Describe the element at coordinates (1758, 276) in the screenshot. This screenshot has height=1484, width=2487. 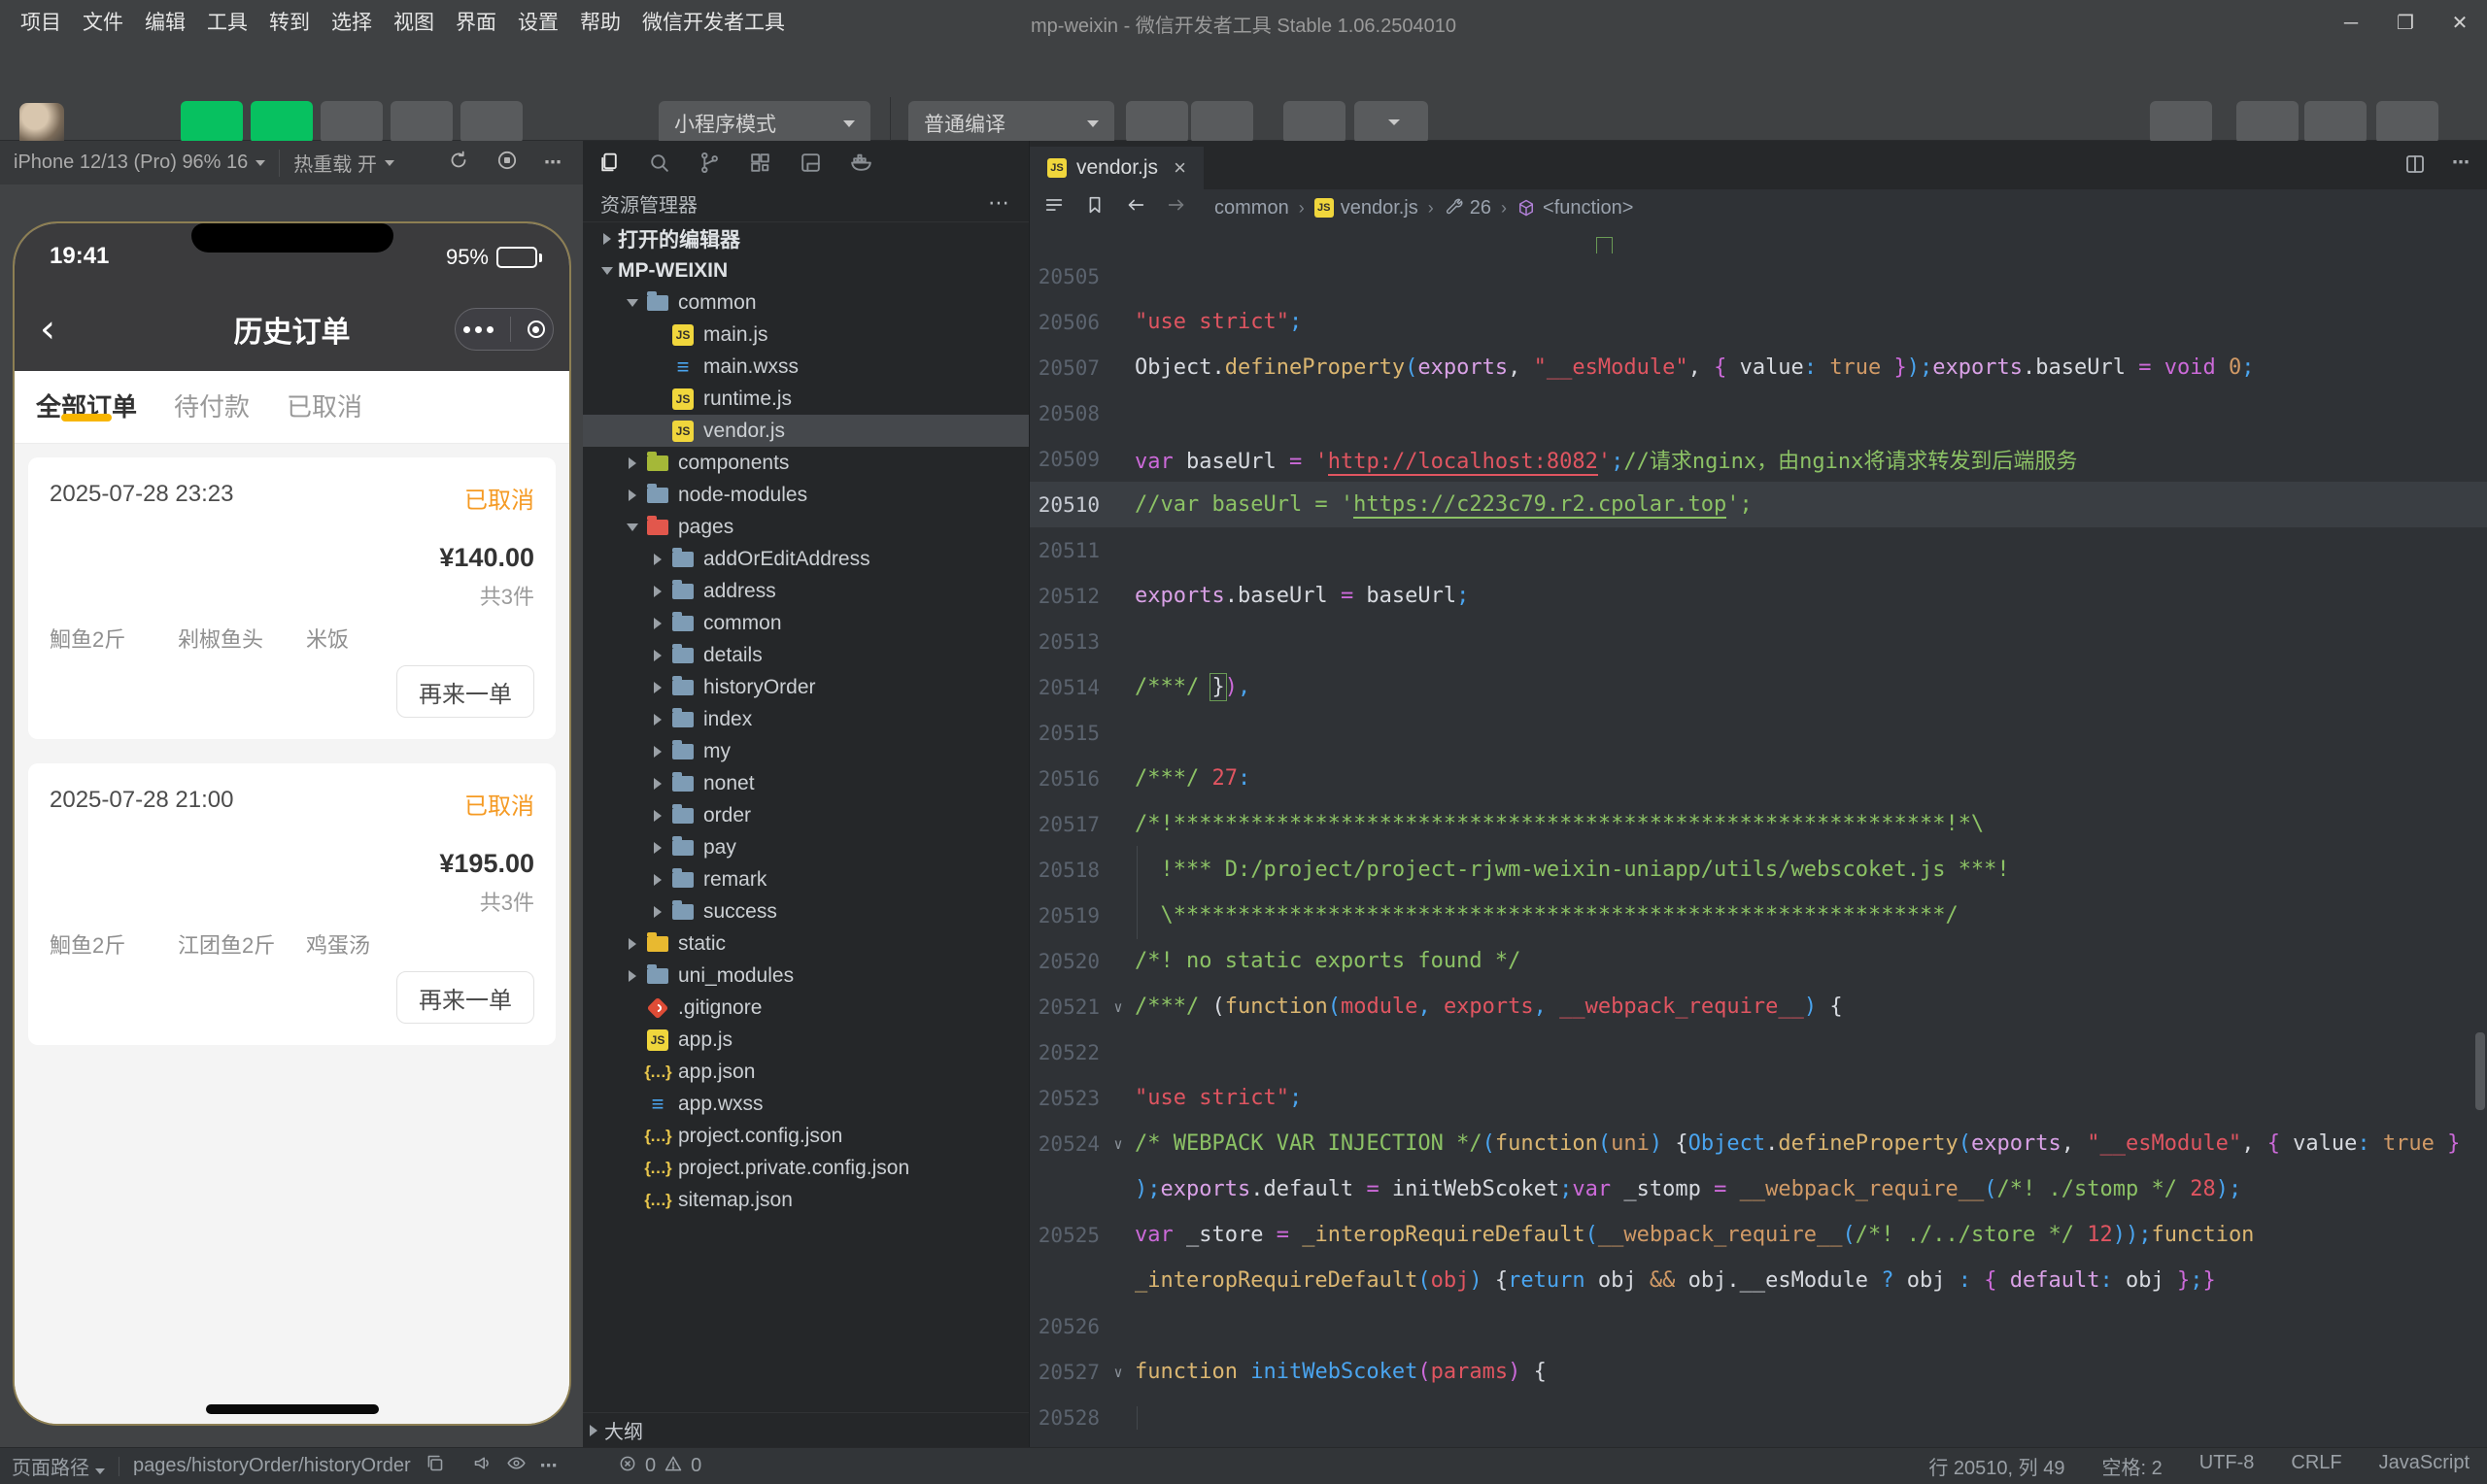
I see `code-line-20505: 20505` at that location.